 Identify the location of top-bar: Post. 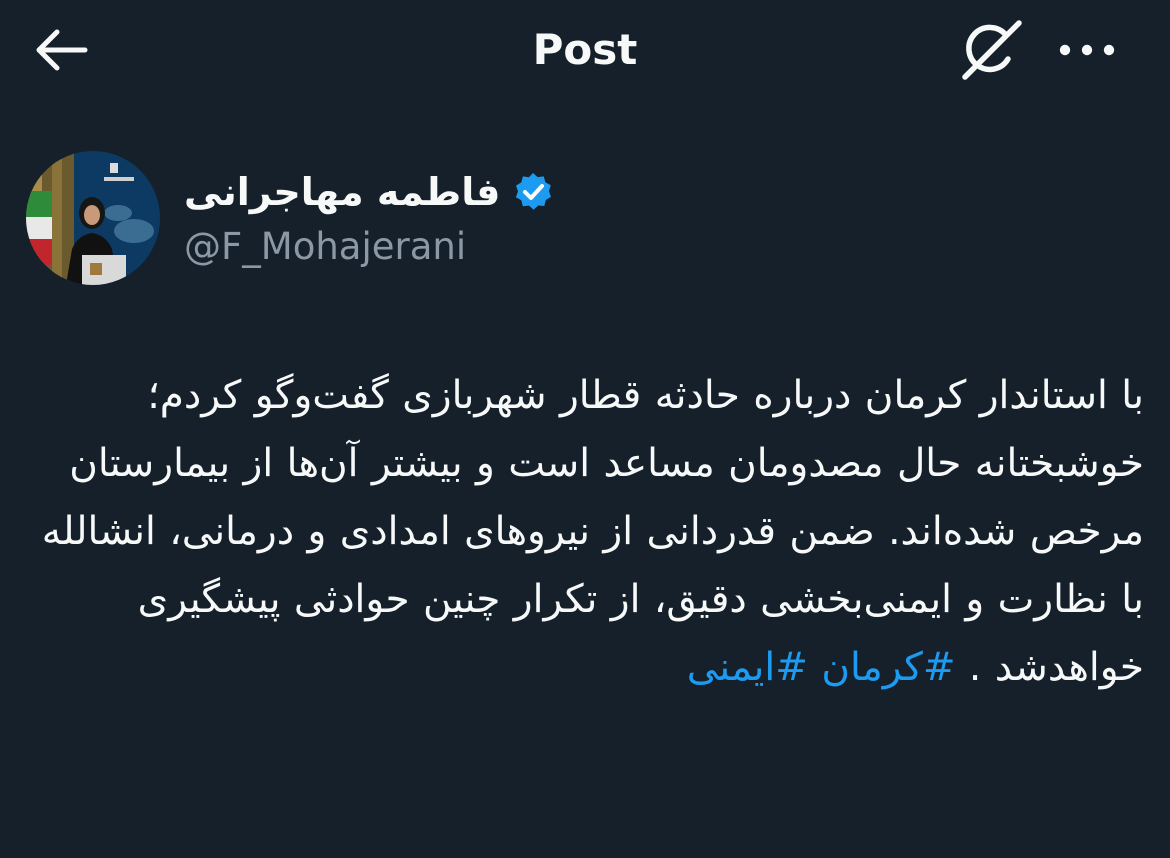
(585, 50).